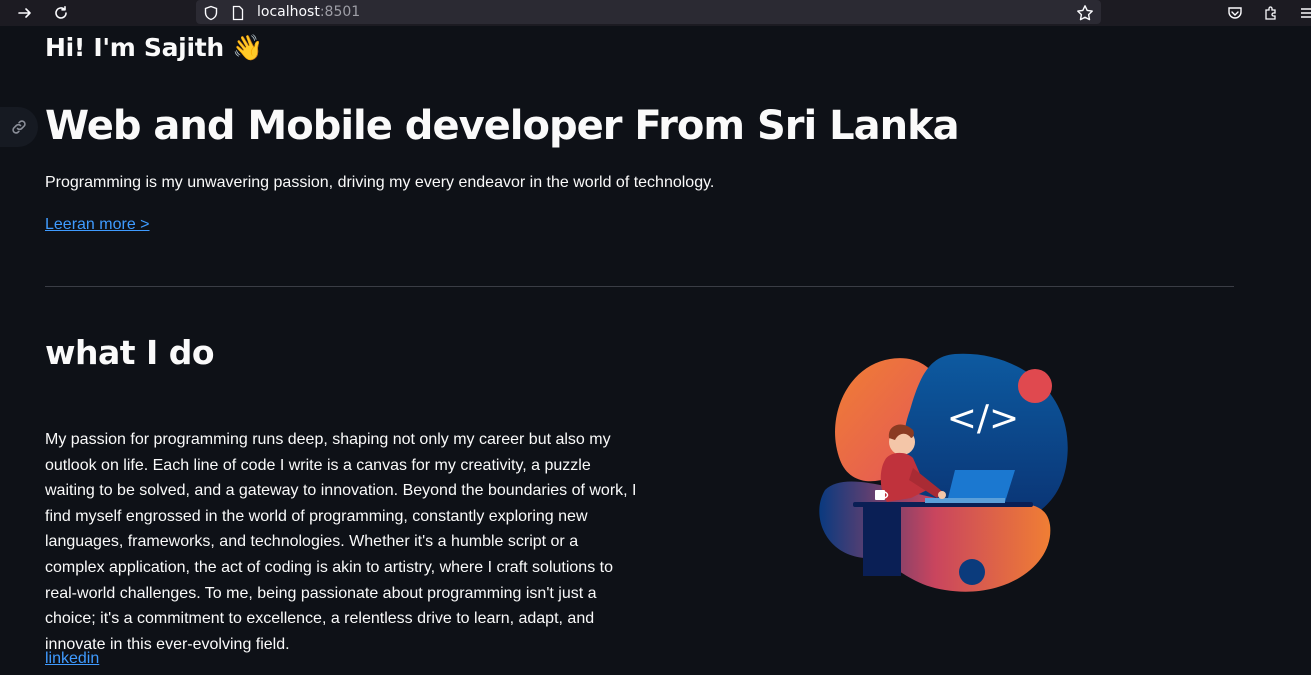 Image resolution: width=1311 pixels, height=675 pixels. What do you see at coordinates (61, 13) in the screenshot?
I see `reload-icon` at bounding box center [61, 13].